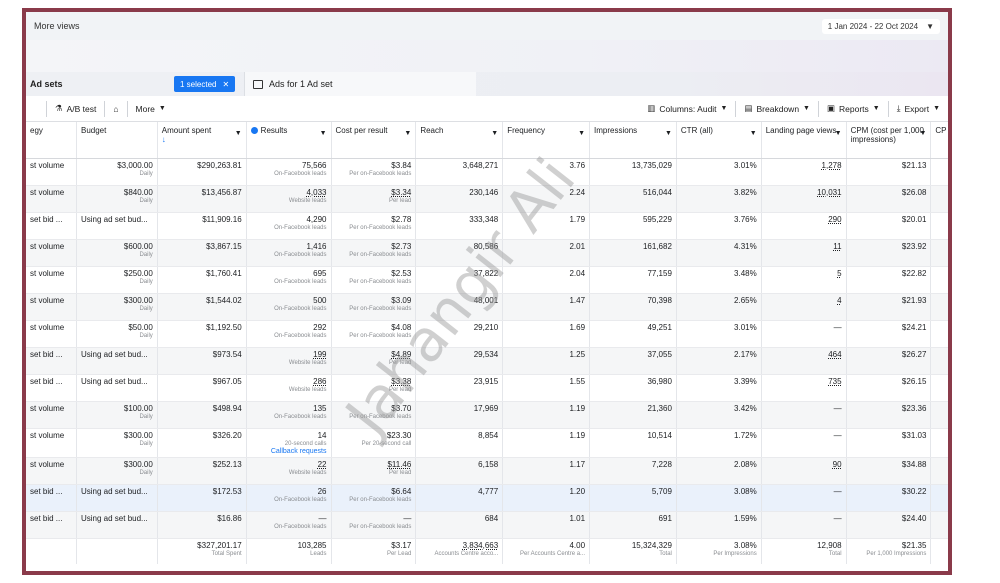 The width and height of the screenshot is (1000, 583). What do you see at coordinates (719, 140) in the screenshot?
I see `column-header: CTR (all) ▼` at bounding box center [719, 140].